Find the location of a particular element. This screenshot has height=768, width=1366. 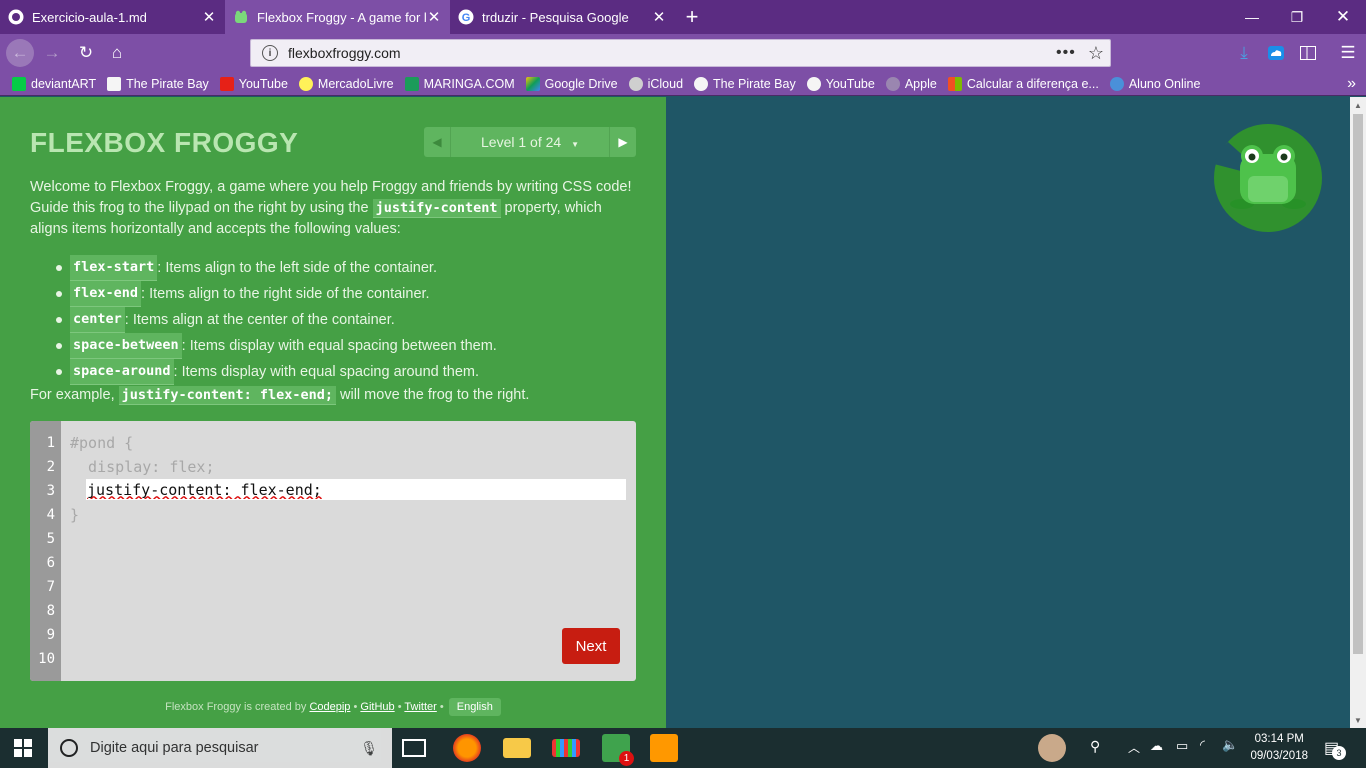

github-link: GitHub is located at coordinates (377, 707).